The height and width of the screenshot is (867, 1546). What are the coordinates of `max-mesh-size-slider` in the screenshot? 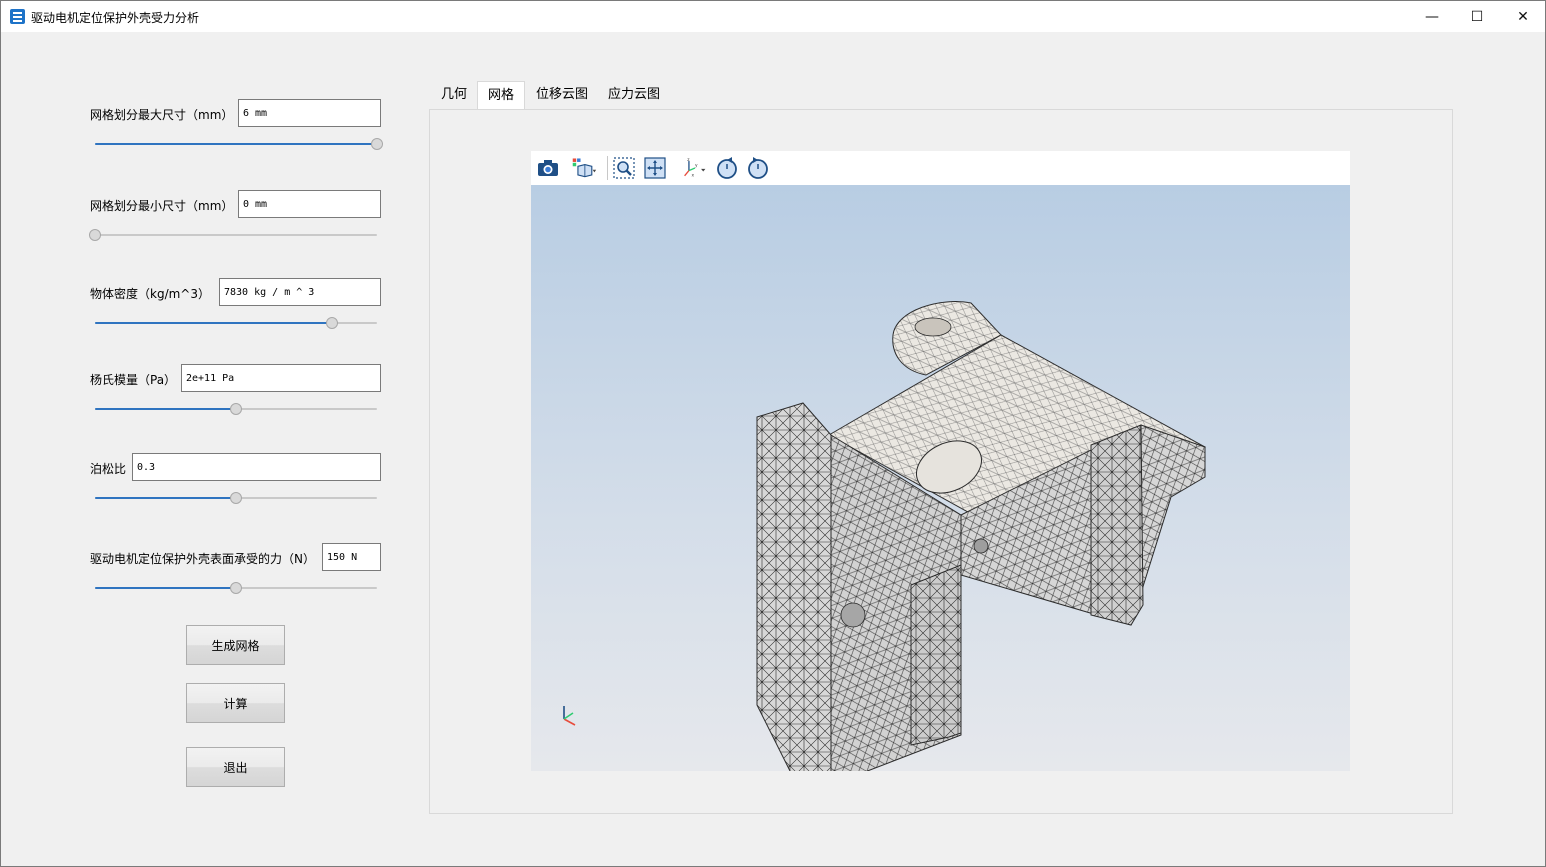 It's located at (239, 144).